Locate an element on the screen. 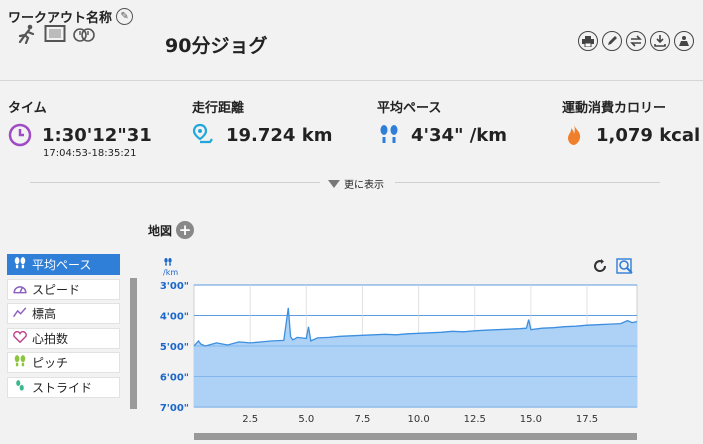 The image size is (703, 444). metric-item: ピッチ is located at coordinates (63, 362).